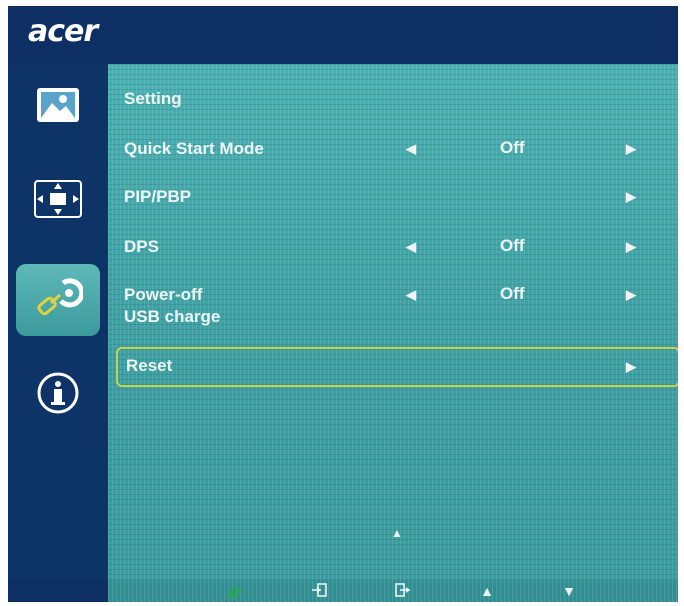  I want to click on menu-row-power-off-usb: Power-off USB charge ◀ Off ▶, so click(393, 307).